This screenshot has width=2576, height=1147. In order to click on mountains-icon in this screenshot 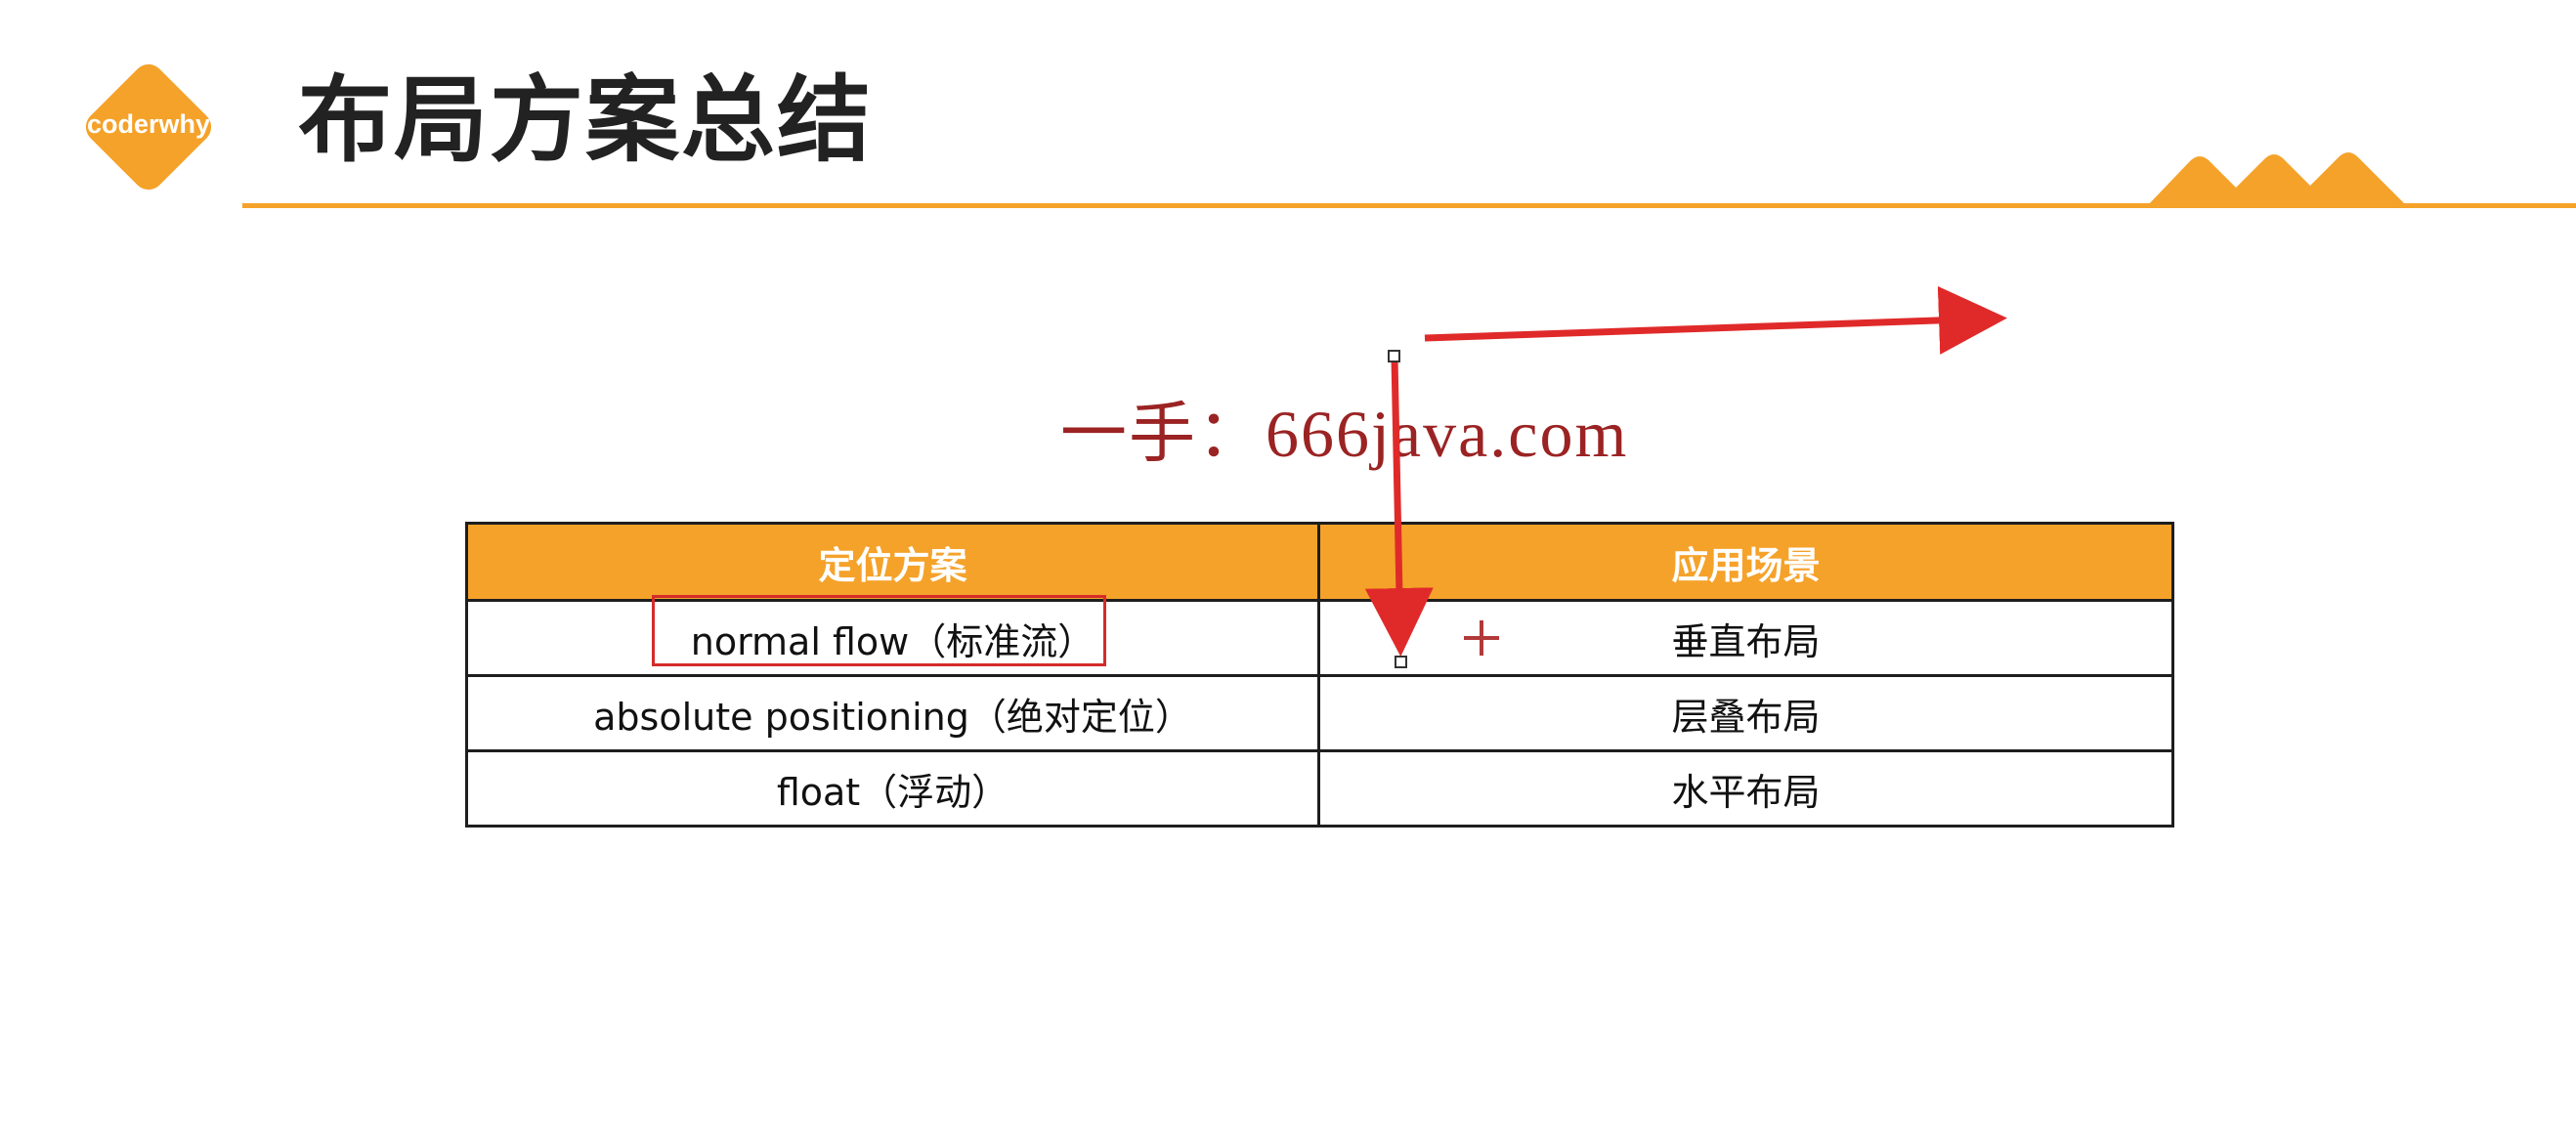, I will do `click(2277, 179)`.